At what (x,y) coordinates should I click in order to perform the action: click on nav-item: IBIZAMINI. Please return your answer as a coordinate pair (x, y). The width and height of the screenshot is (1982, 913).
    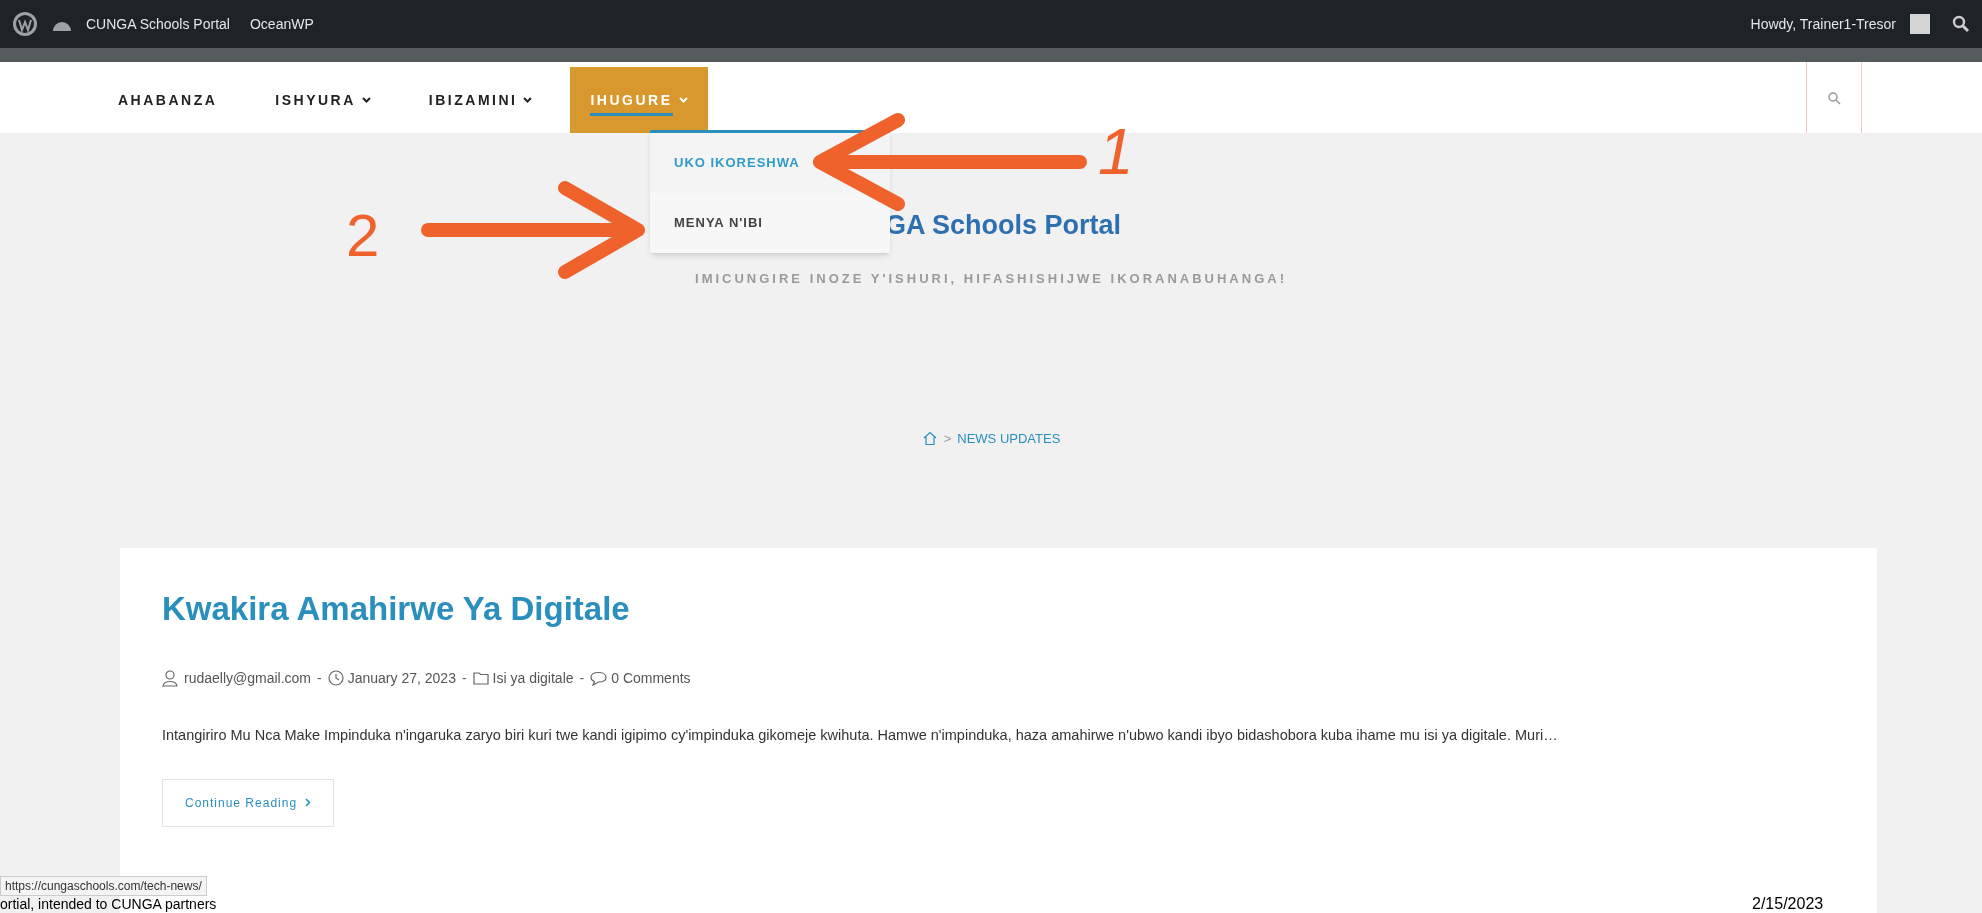
    Looking at the image, I should click on (480, 100).